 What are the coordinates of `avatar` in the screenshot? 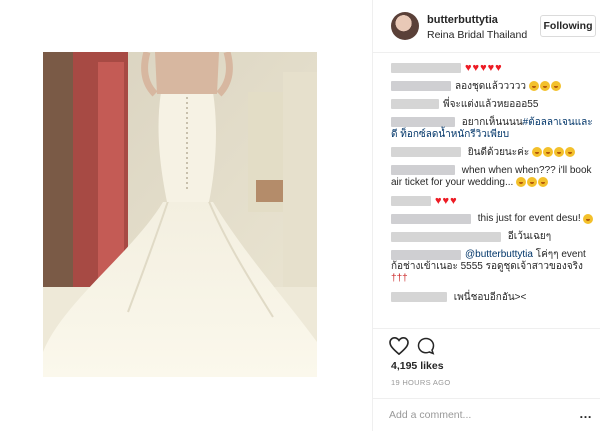 It's located at (405, 26).